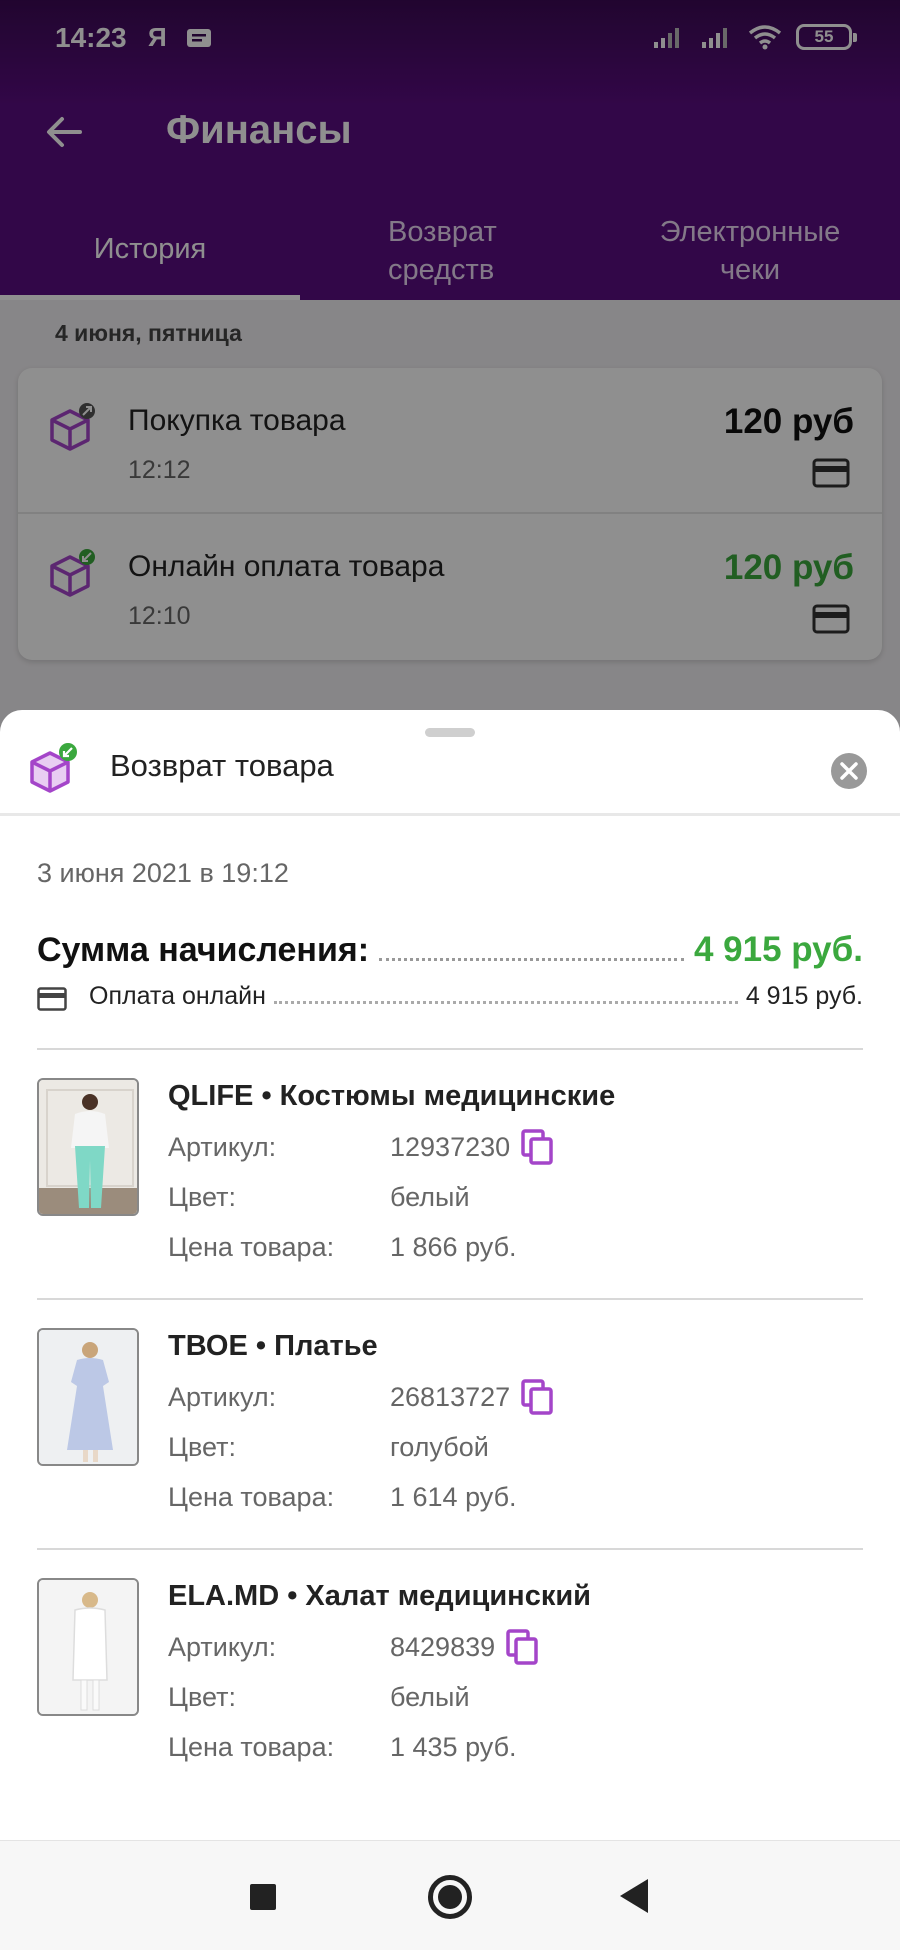 This screenshot has width=900, height=1950. I want to click on payment-row: Оплата онлайн 4 915 руб., so click(450, 999).